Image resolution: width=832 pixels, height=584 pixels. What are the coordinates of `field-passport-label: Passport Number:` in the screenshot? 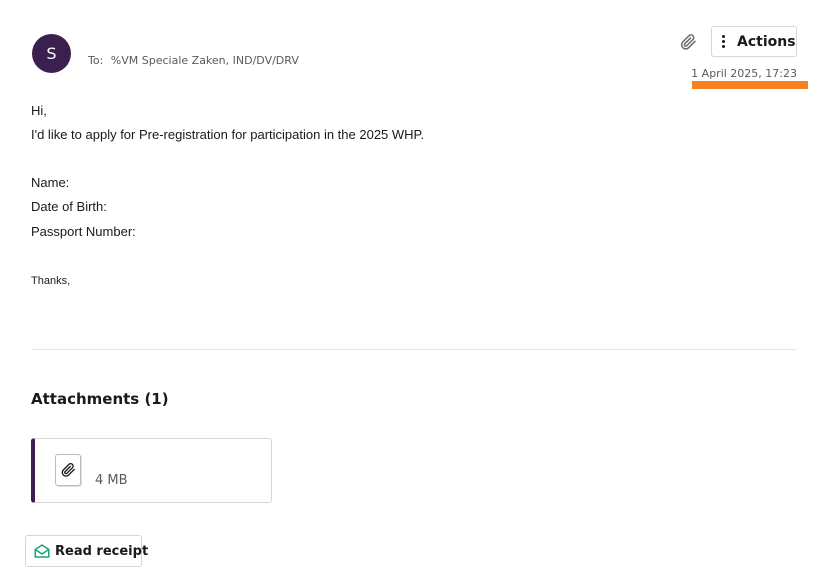 It's located at (83, 231).